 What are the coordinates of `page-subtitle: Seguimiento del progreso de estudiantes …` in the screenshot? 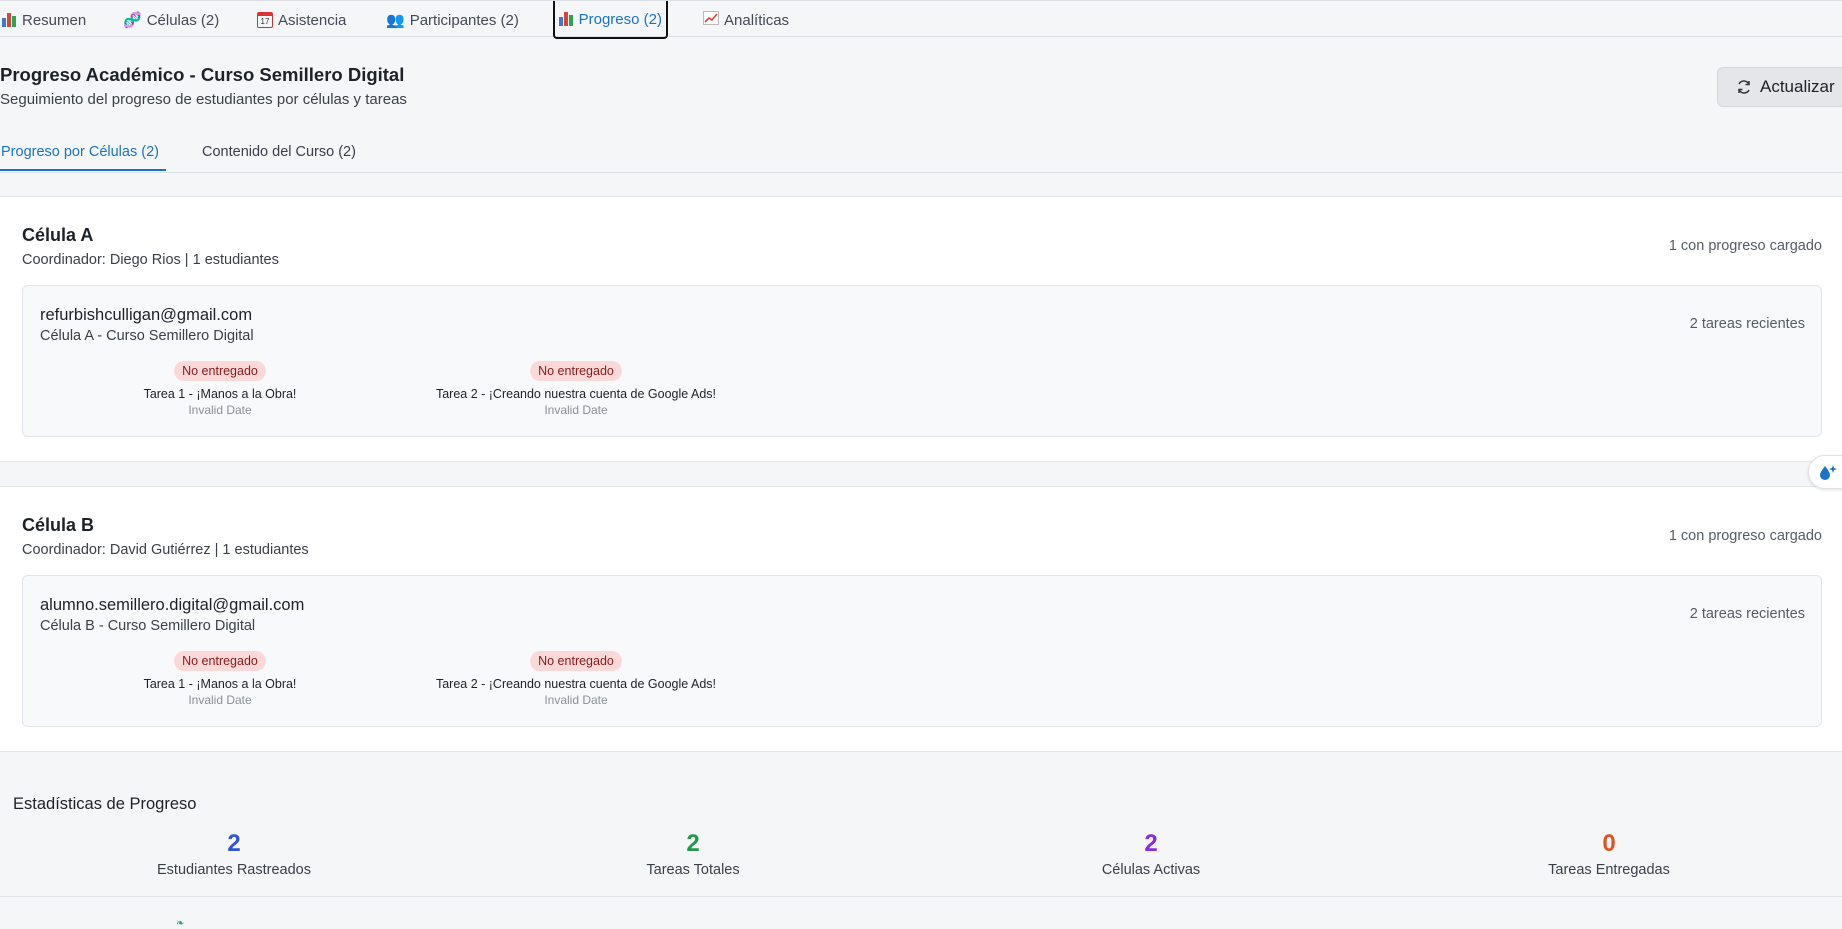 It's located at (203, 99).